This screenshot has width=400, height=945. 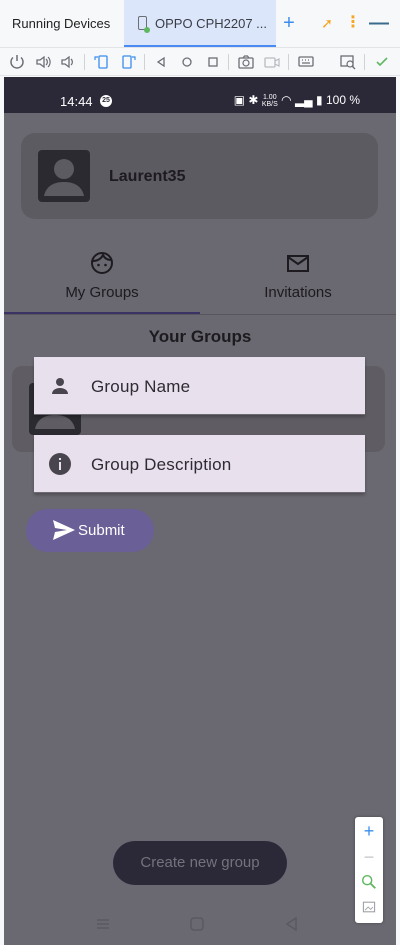 What do you see at coordinates (369, 883) in the screenshot?
I see `zoom-actual-icon` at bounding box center [369, 883].